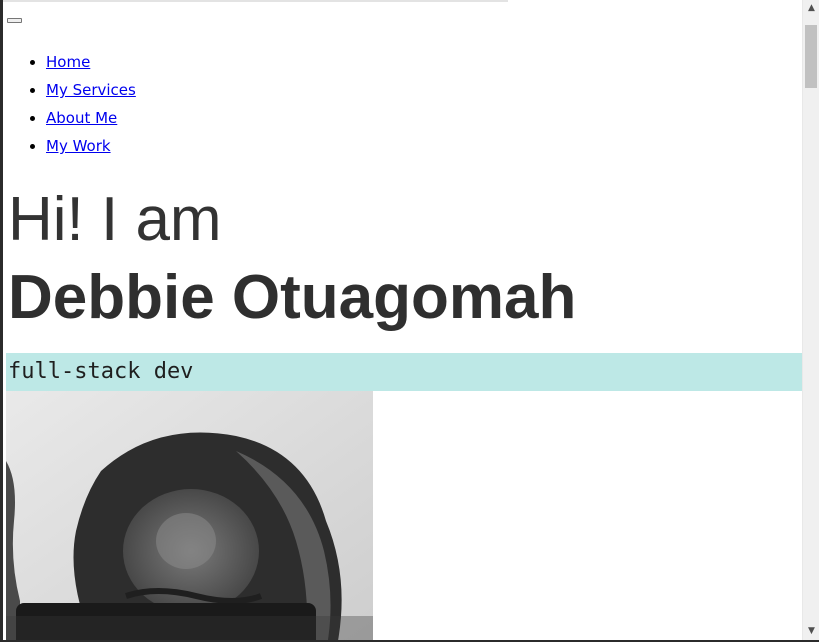  Describe the element at coordinates (115, 219) in the screenshot. I see `hero-intro: Hi! I am` at that location.